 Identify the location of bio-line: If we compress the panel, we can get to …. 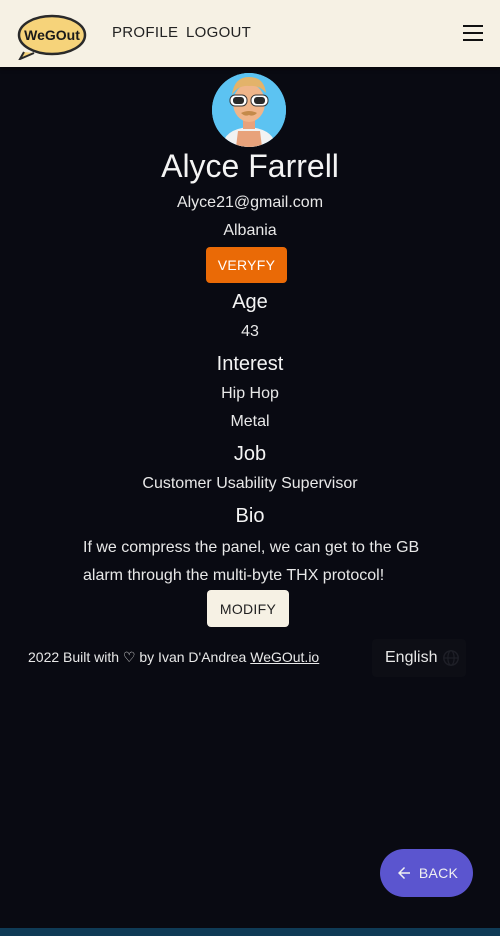
(251, 547).